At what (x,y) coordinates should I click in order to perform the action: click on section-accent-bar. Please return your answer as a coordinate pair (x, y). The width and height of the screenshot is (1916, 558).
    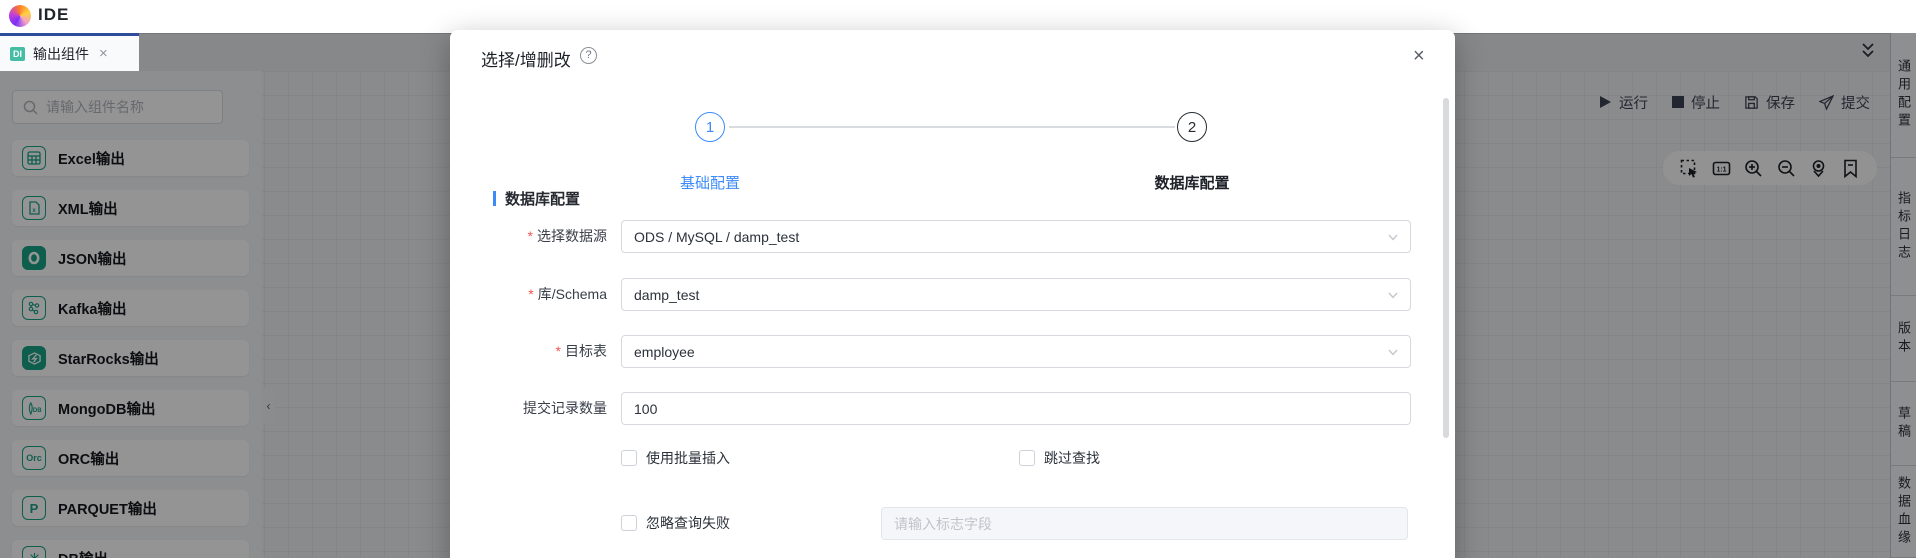
    Looking at the image, I should click on (494, 198).